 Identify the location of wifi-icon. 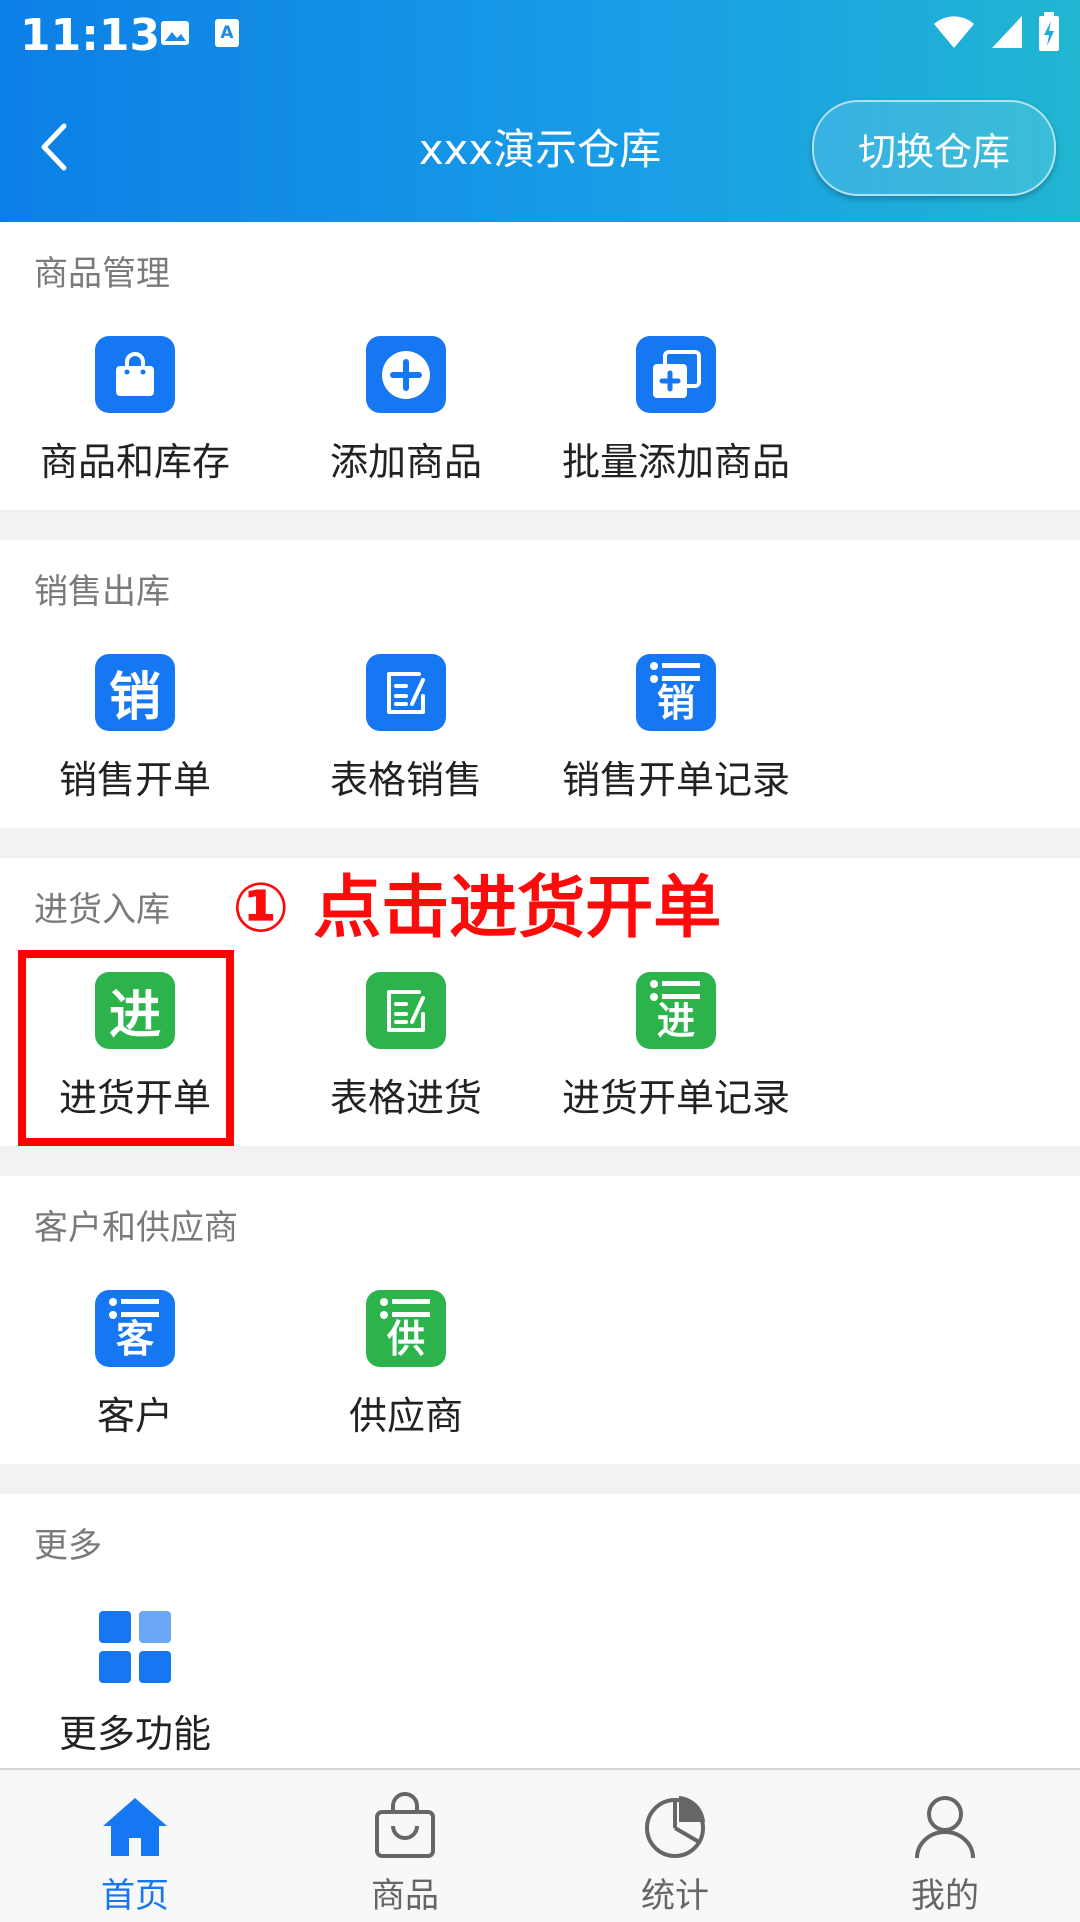
(954, 32).